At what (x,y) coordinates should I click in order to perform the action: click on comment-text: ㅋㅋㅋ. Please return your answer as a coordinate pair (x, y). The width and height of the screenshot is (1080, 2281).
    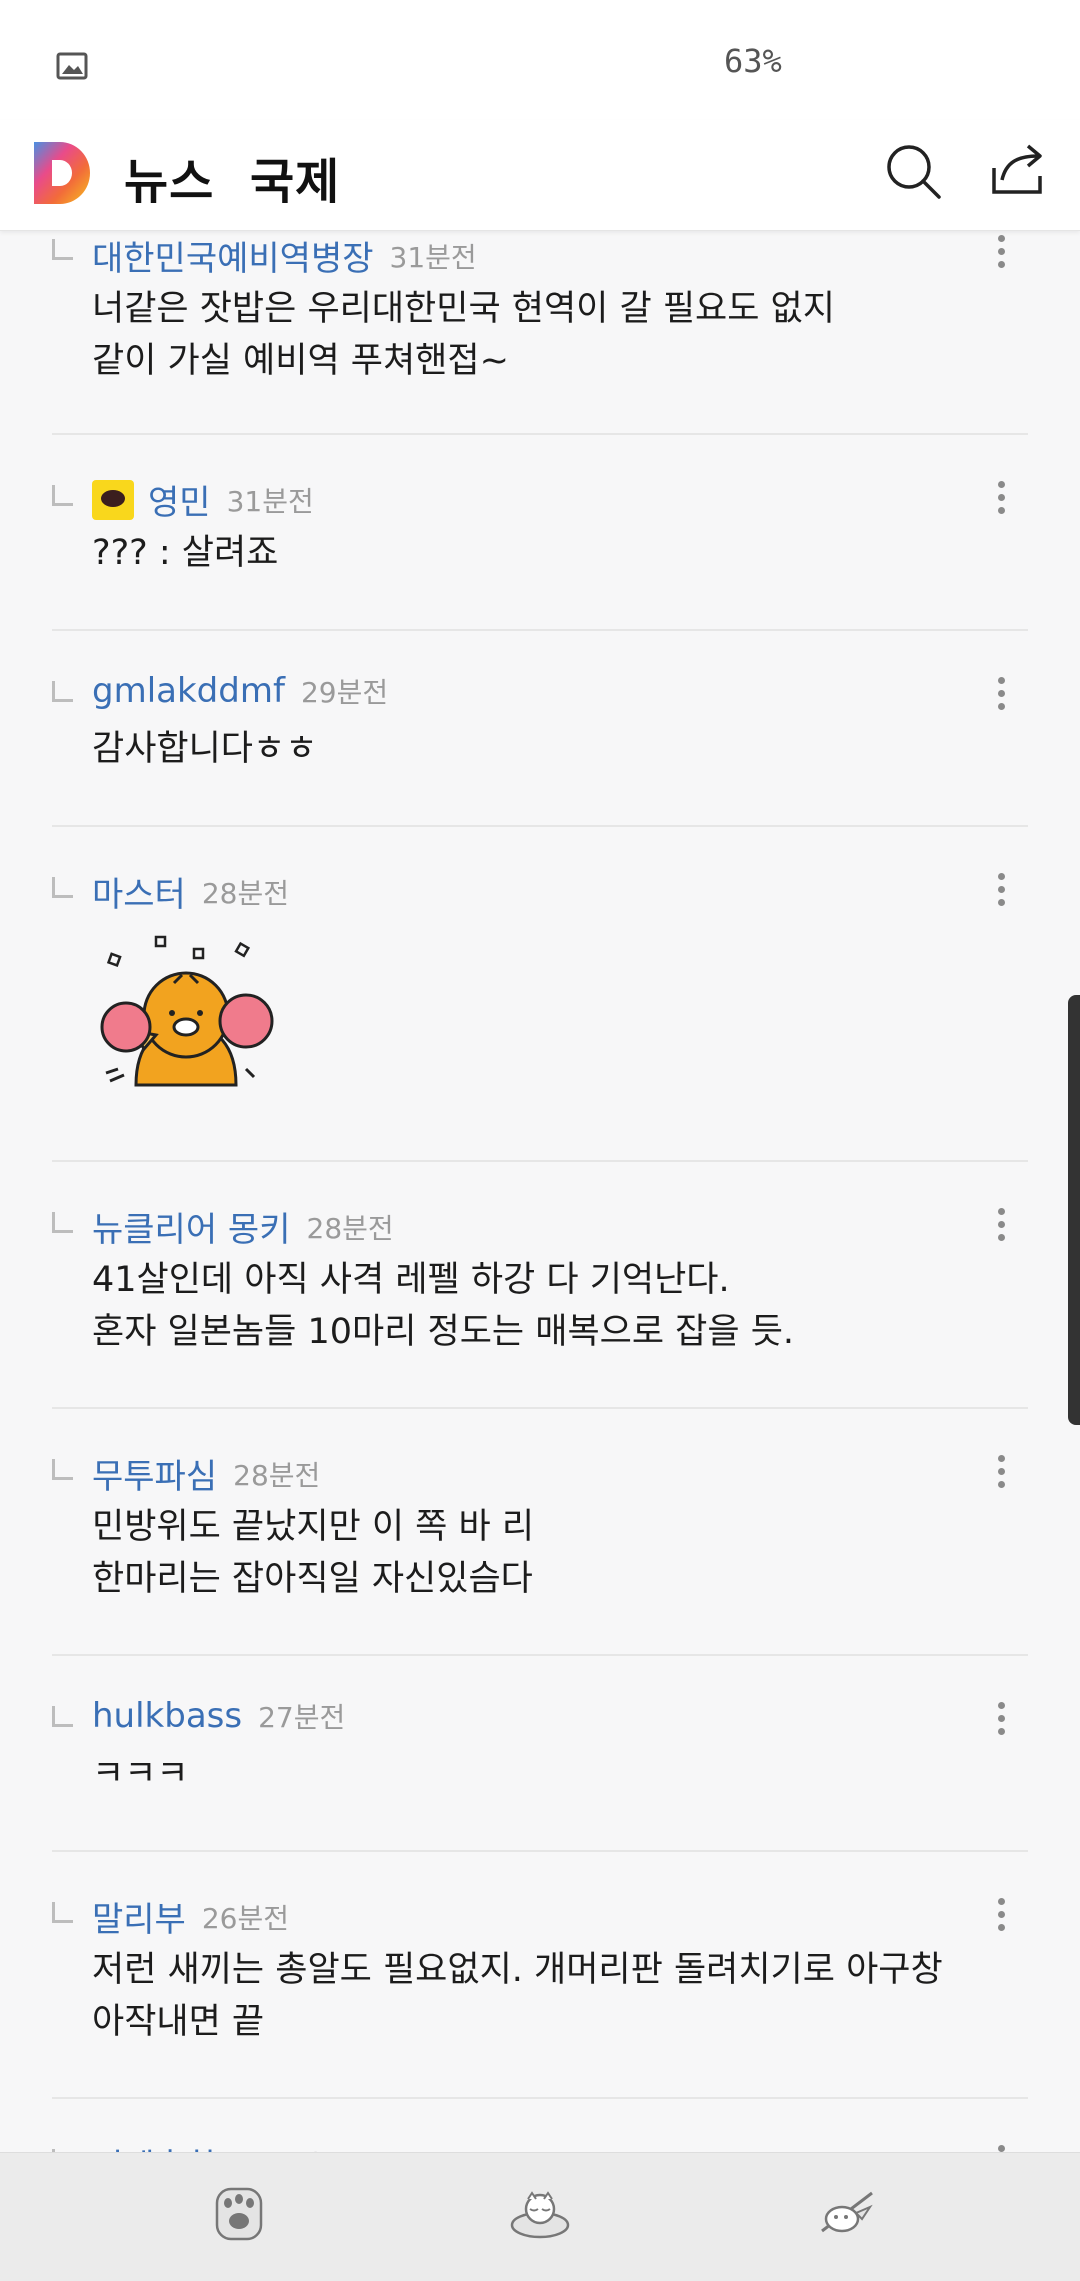
    Looking at the image, I should click on (140, 1774).